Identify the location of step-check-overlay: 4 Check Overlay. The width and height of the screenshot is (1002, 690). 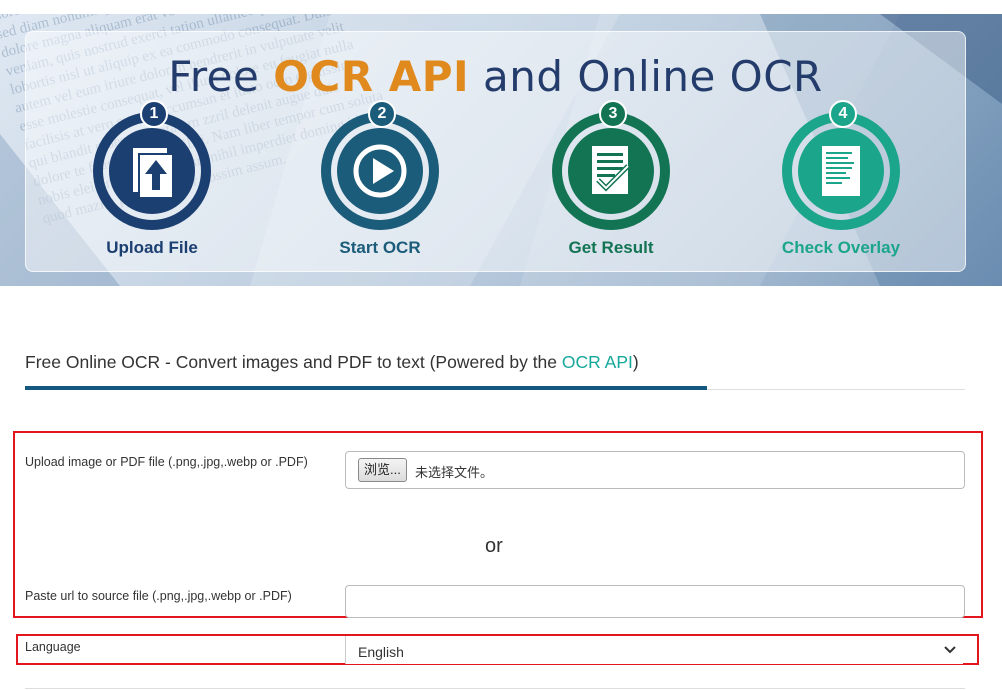
(841, 179).